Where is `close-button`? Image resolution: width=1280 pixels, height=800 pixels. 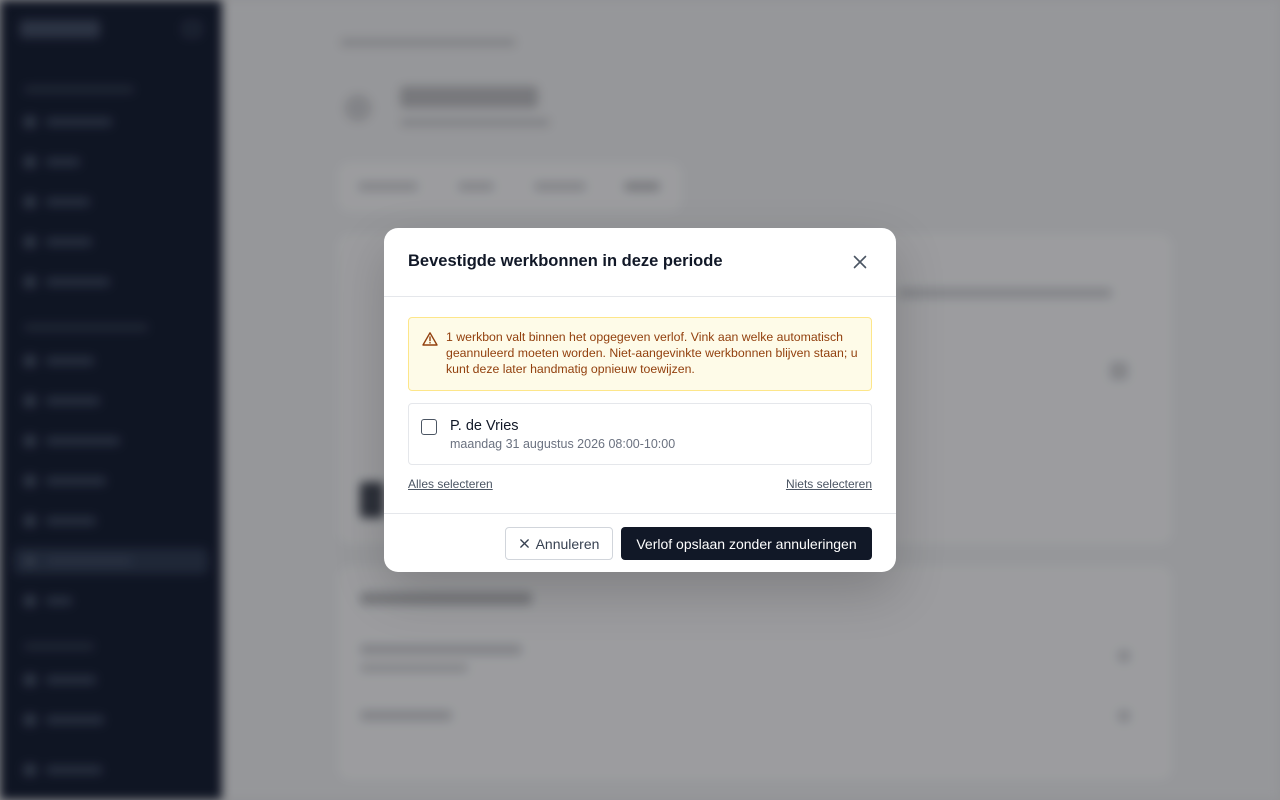 close-button is located at coordinates (860, 262).